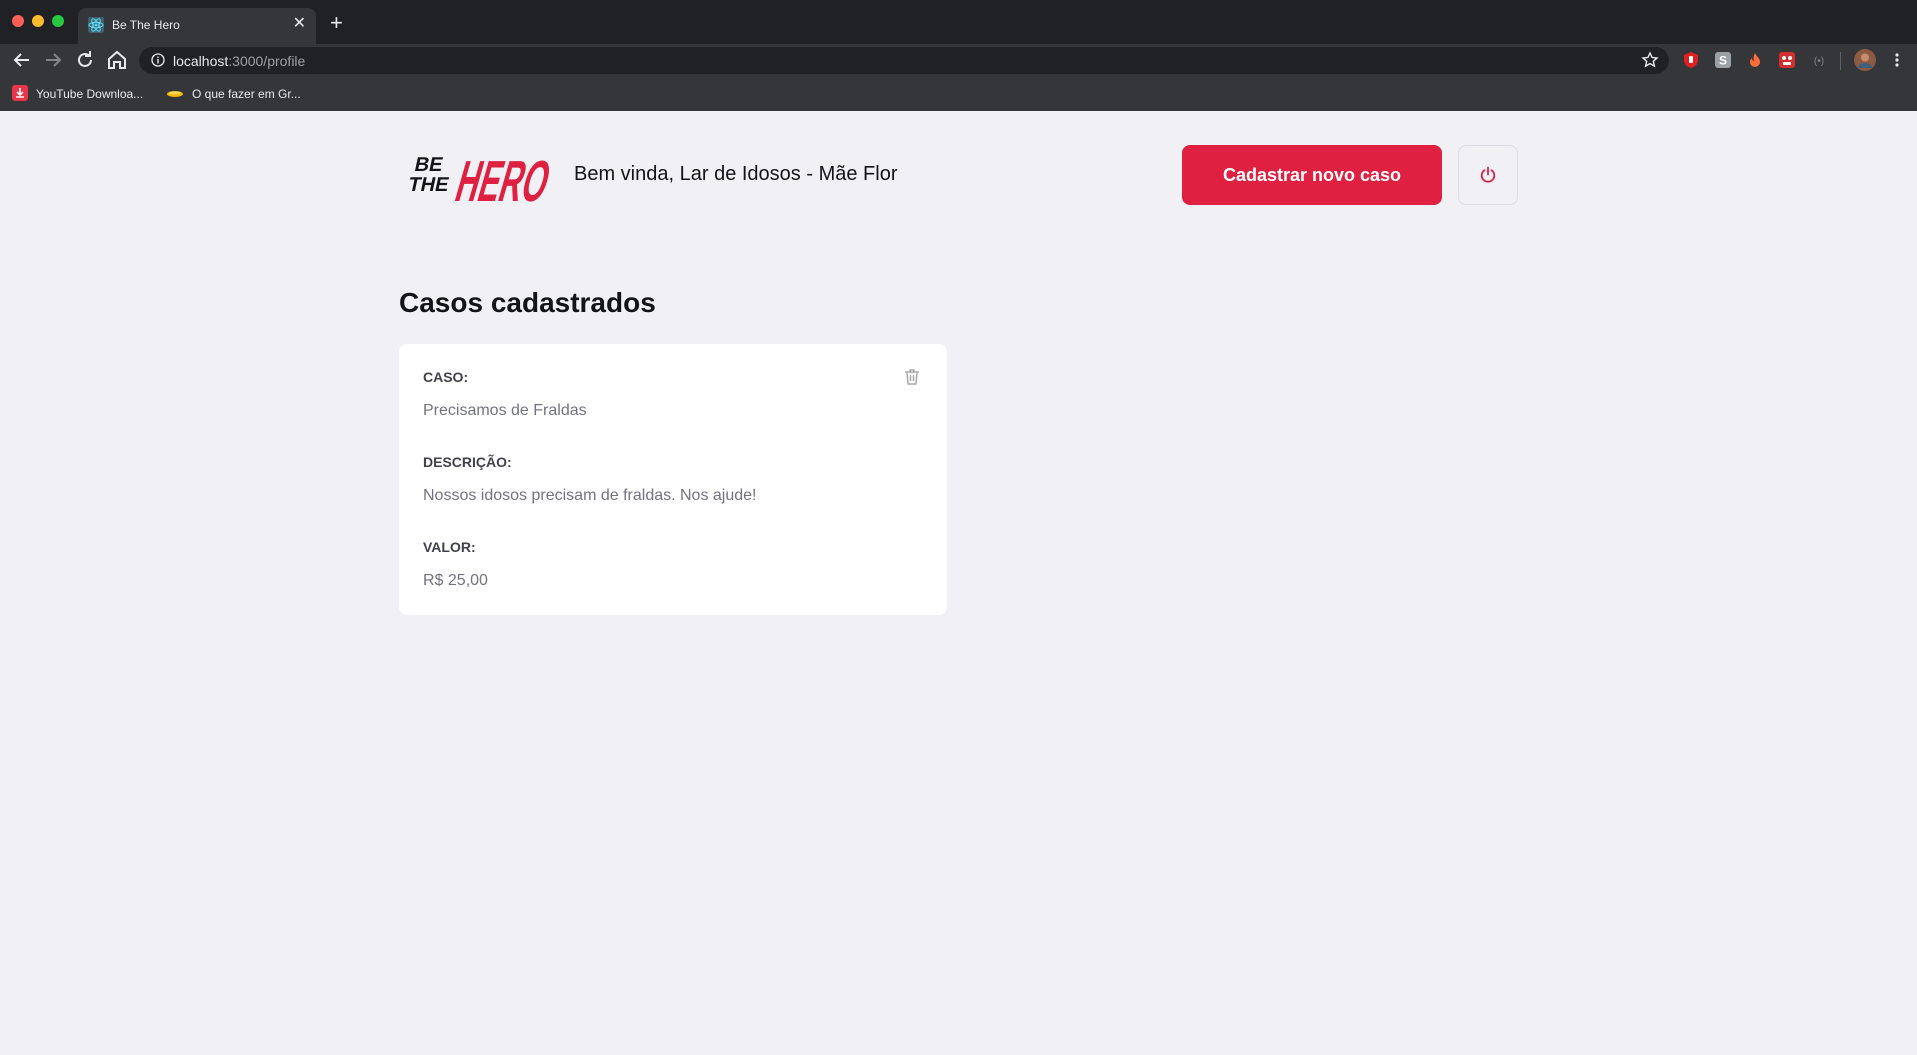 The image size is (1917, 1055). I want to click on logo-text-be: BE, so click(429, 165).